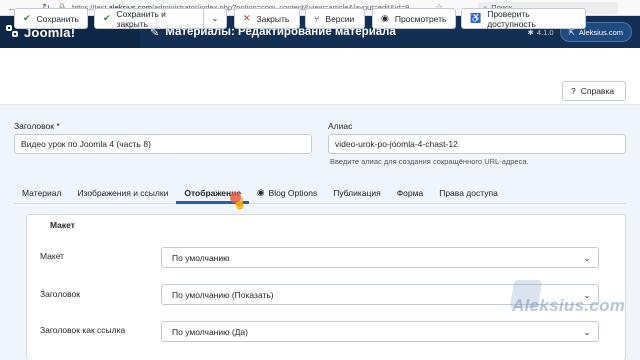  I want to click on save-options-dropdown: ⌄, so click(215, 18).